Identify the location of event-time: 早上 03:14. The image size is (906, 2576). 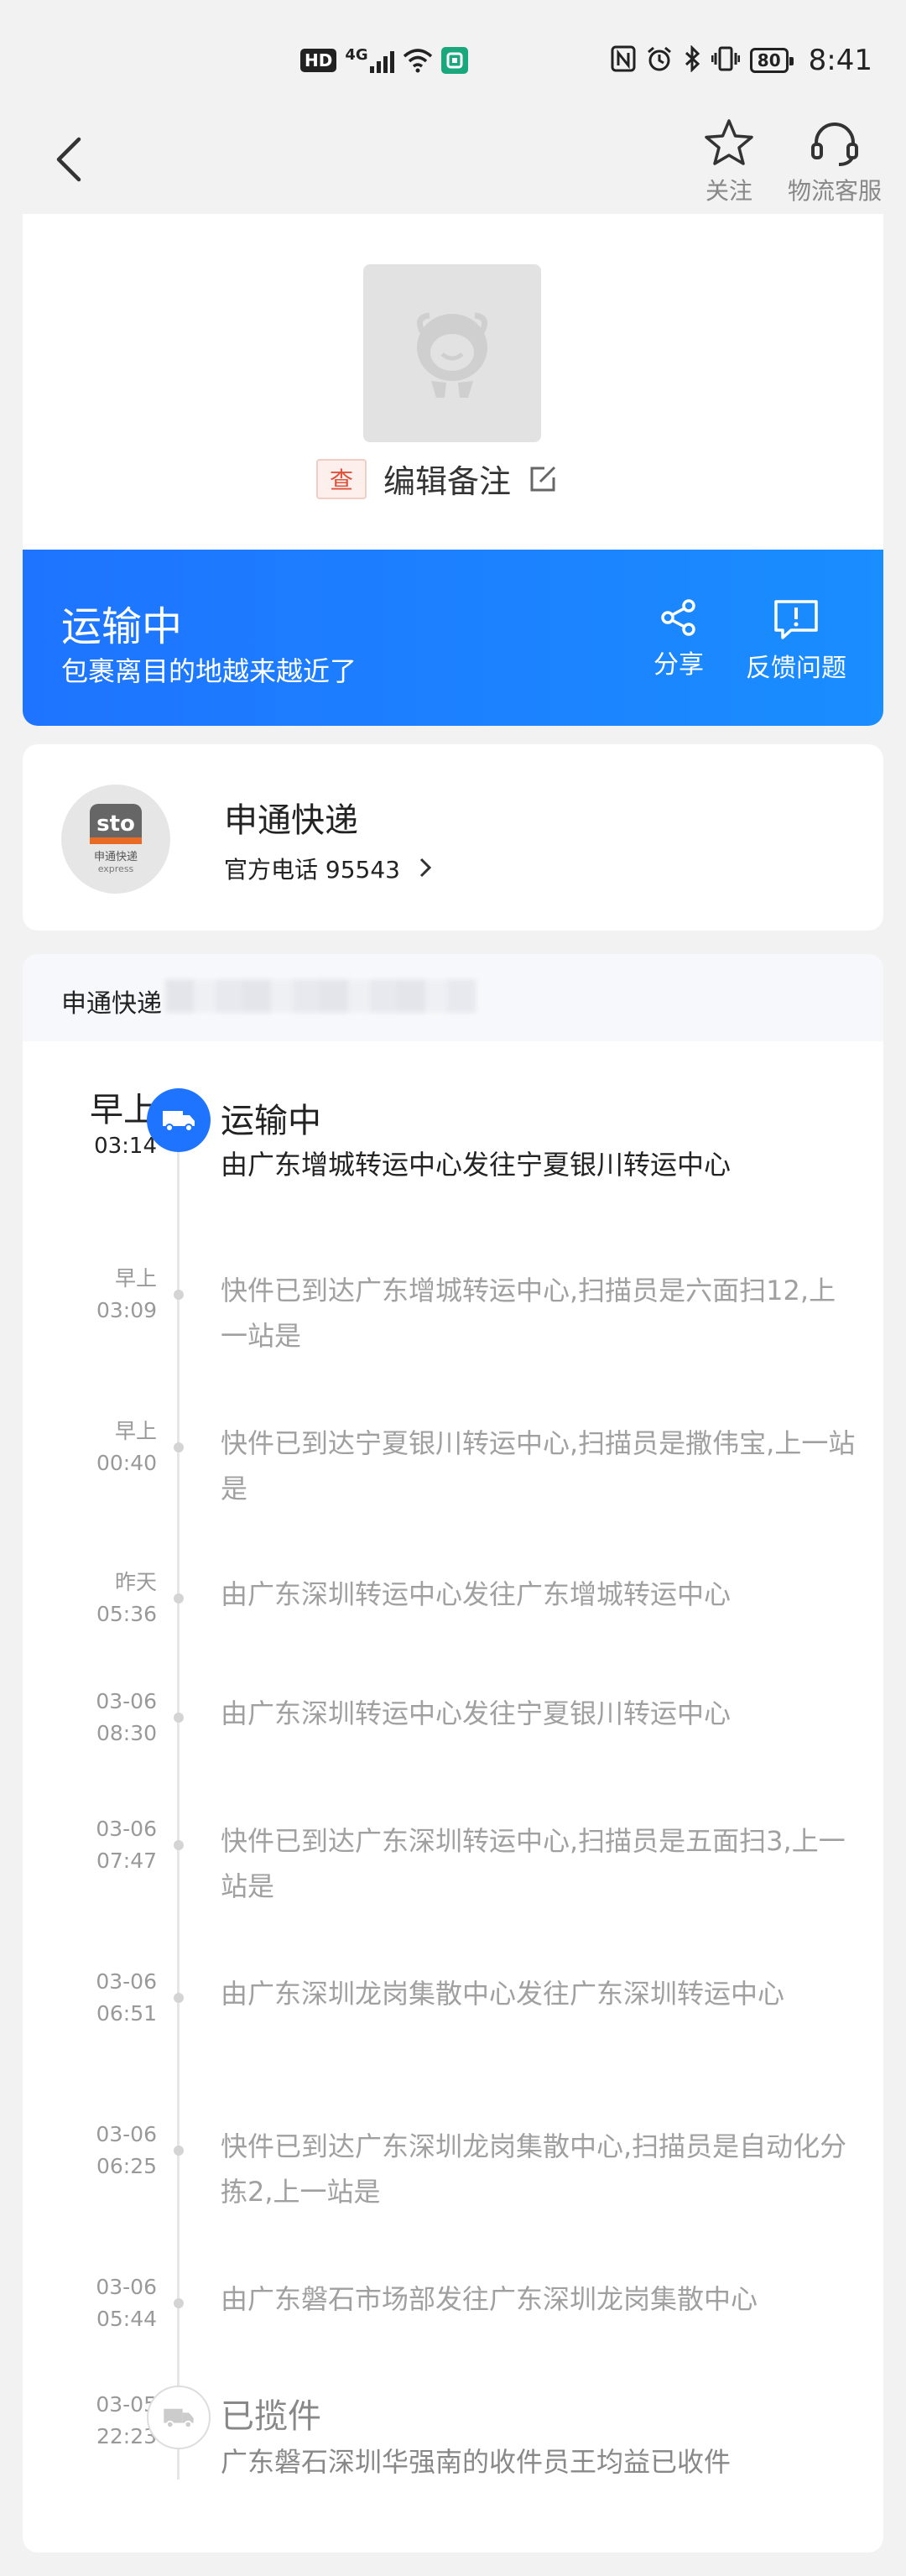
(98, 1126).